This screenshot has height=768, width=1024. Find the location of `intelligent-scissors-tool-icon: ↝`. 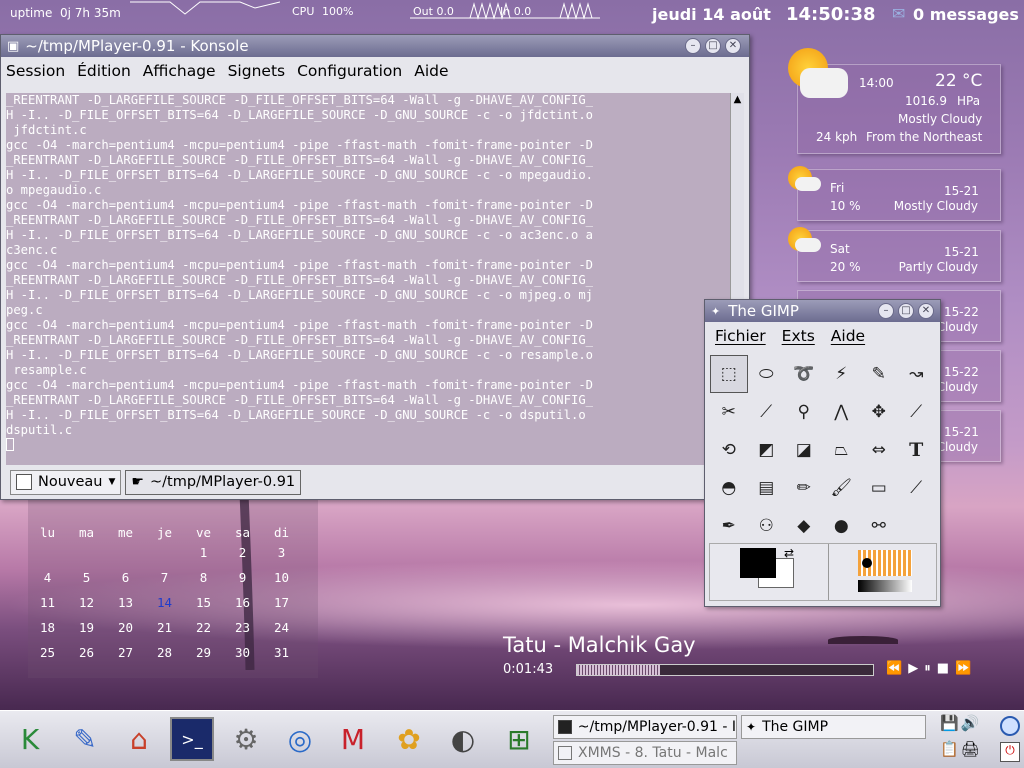

intelligent-scissors-tool-icon: ↝ is located at coordinates (917, 374).